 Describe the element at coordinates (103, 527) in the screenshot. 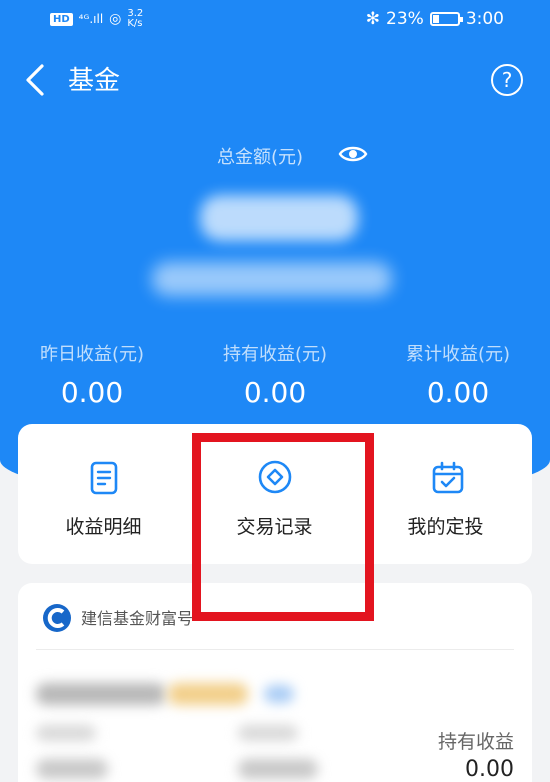

I see `action-label: 收益明细` at that location.